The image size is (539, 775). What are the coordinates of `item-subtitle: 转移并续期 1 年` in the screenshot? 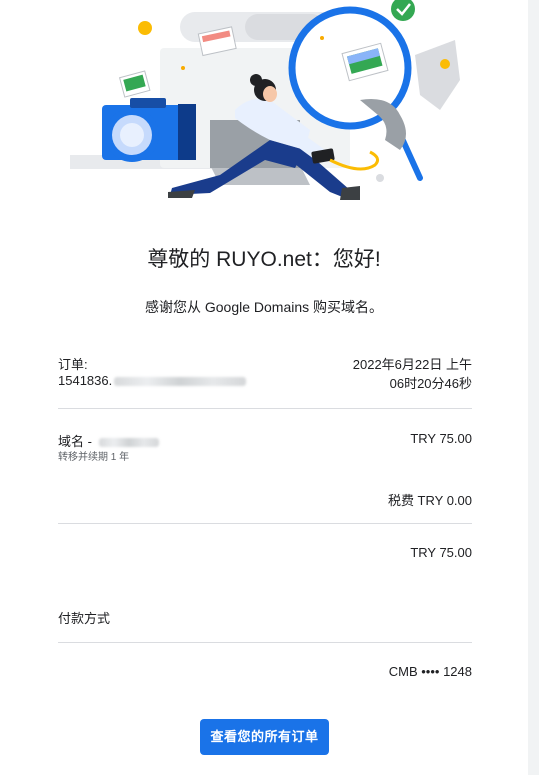 It's located at (94, 457).